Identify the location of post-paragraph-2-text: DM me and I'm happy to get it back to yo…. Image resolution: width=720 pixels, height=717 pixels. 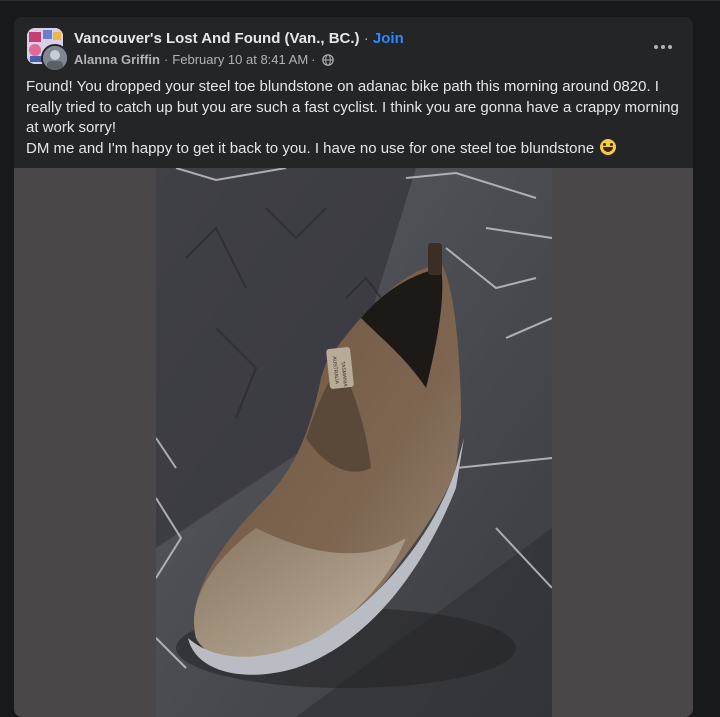
(310, 148).